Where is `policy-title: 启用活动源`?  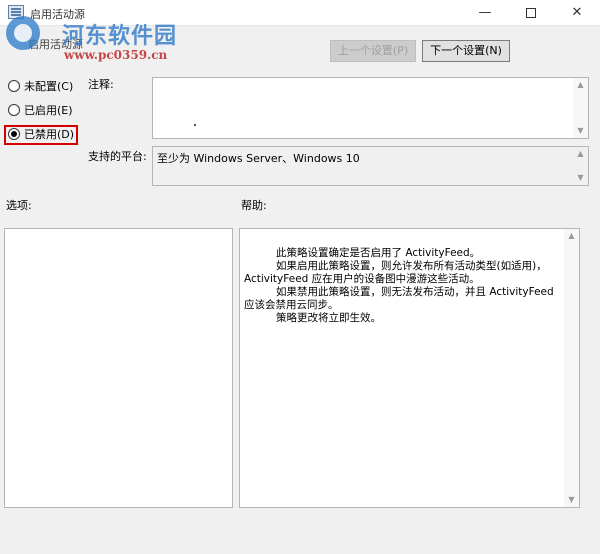
policy-title: 启用活动源 is located at coordinates (55, 44).